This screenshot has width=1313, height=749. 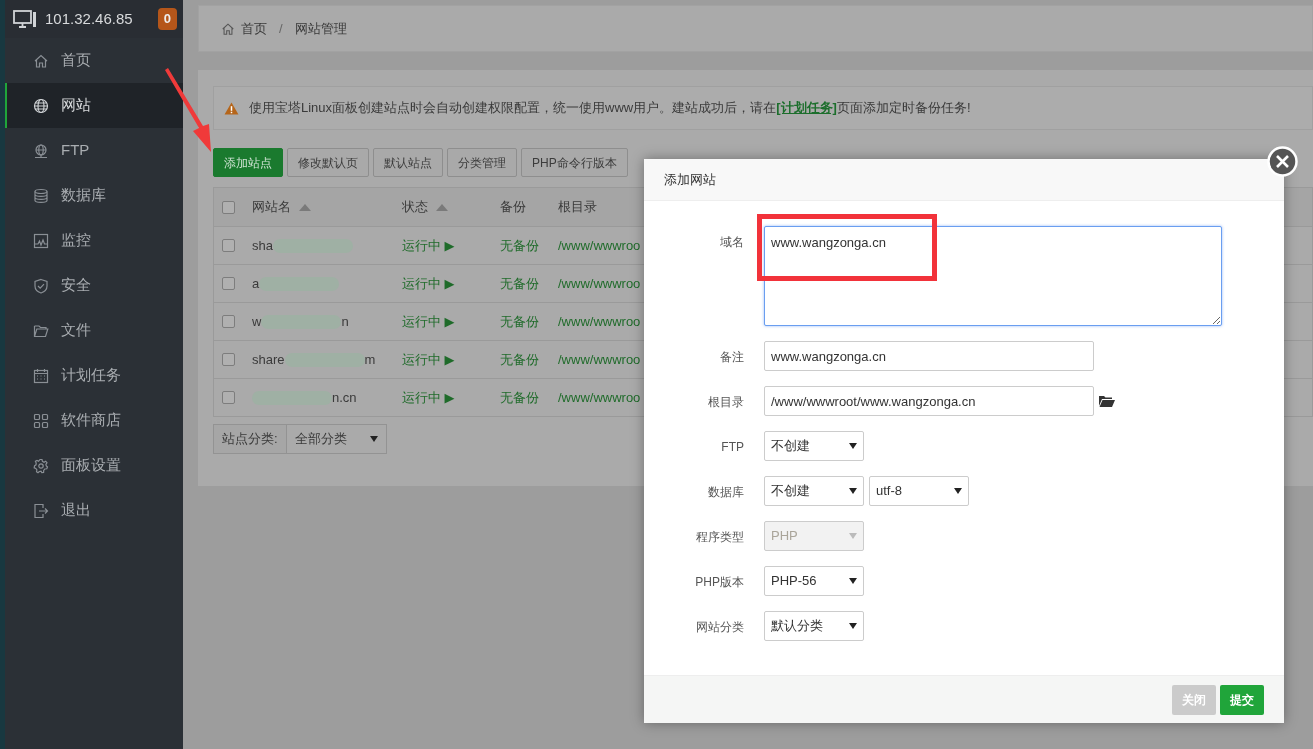 I want to click on field-label: 备注, so click(x=732, y=357).